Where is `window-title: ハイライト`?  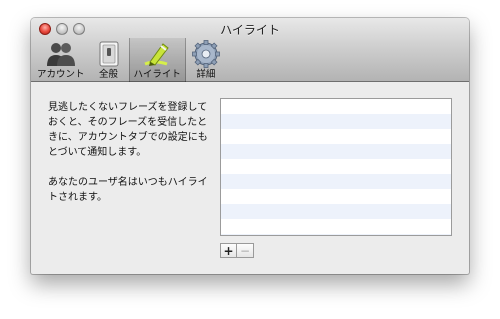 window-title: ハイライト is located at coordinates (250, 30).